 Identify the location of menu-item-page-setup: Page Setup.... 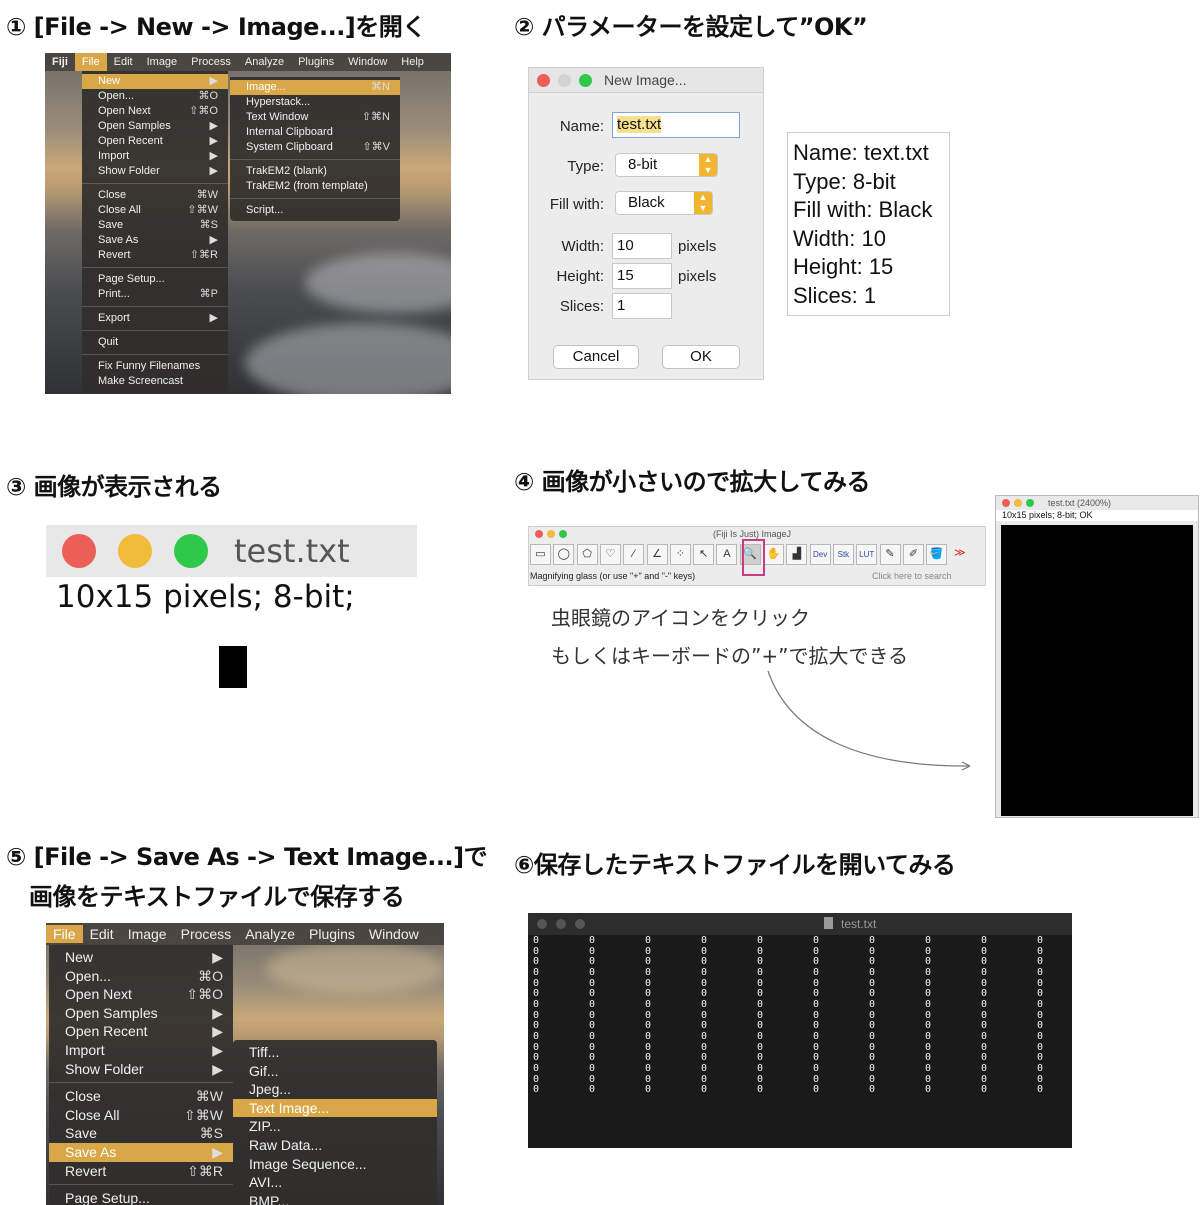
(155, 279).